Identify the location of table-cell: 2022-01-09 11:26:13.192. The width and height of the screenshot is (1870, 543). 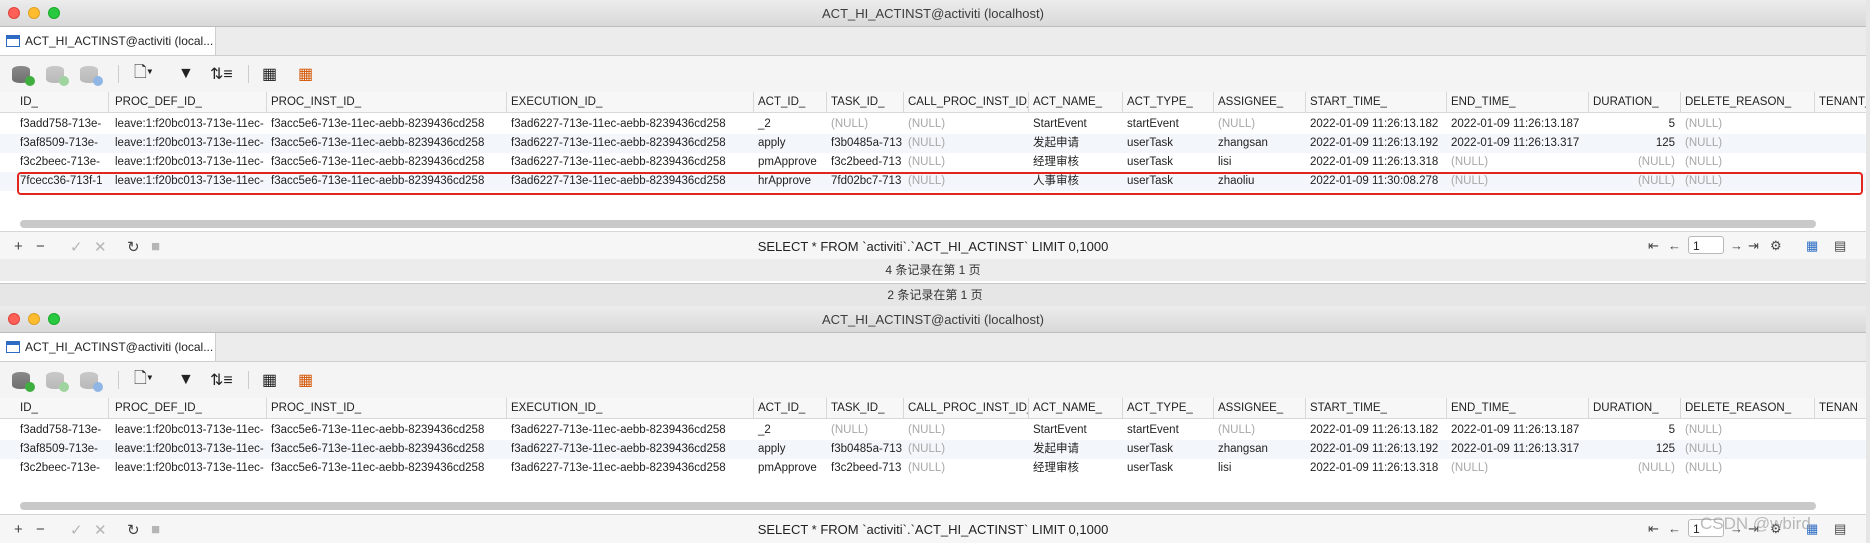
(1376, 449).